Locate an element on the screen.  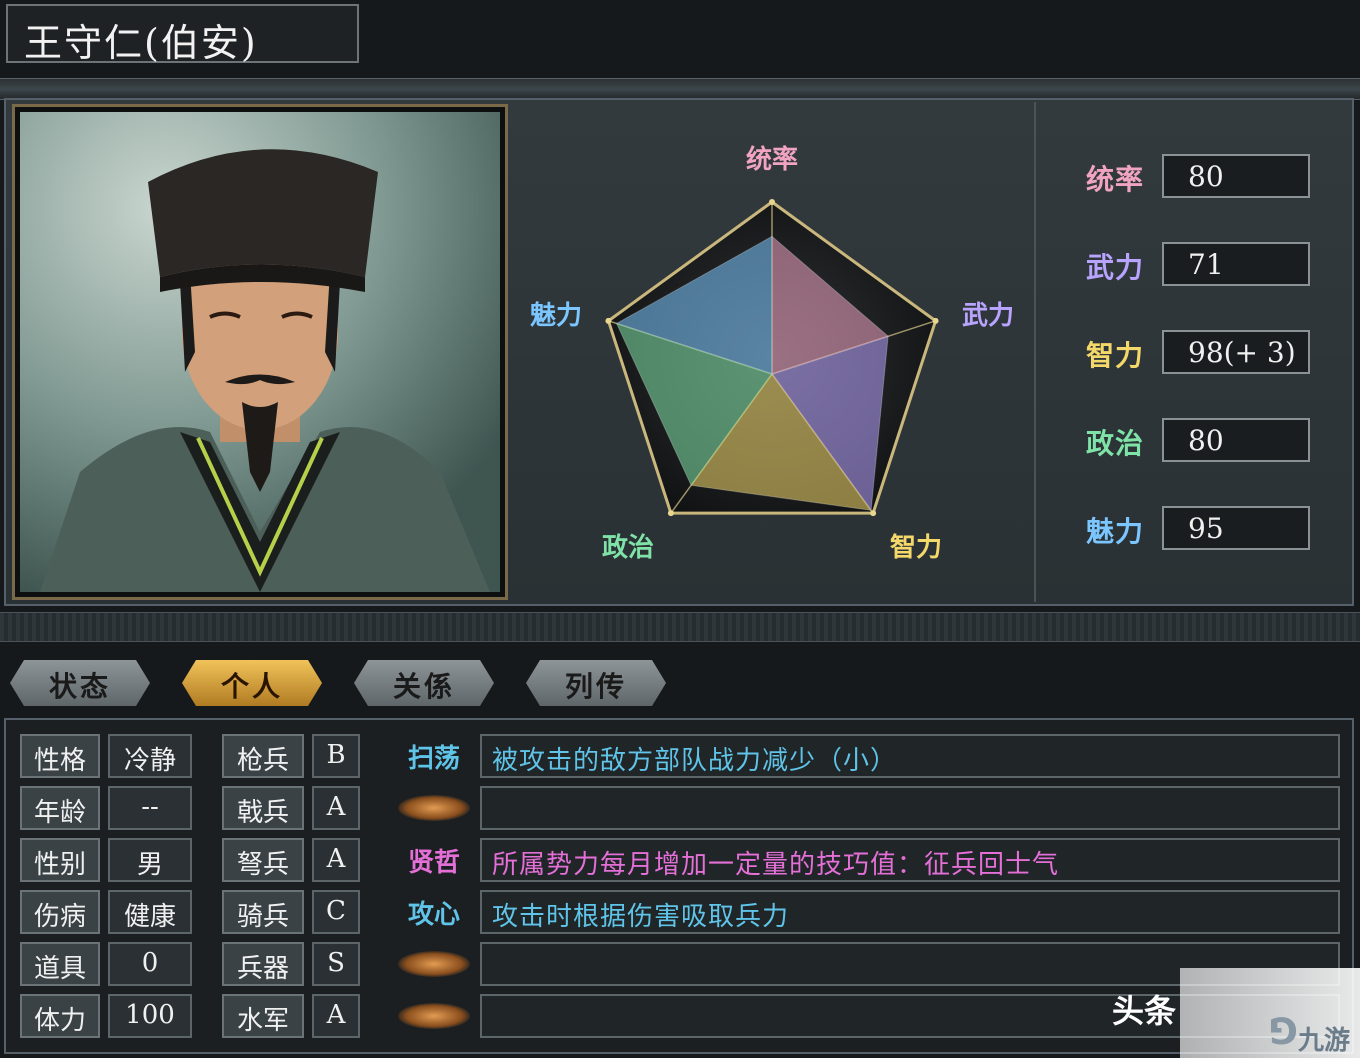
personal-value: 男 is located at coordinates (150, 860).